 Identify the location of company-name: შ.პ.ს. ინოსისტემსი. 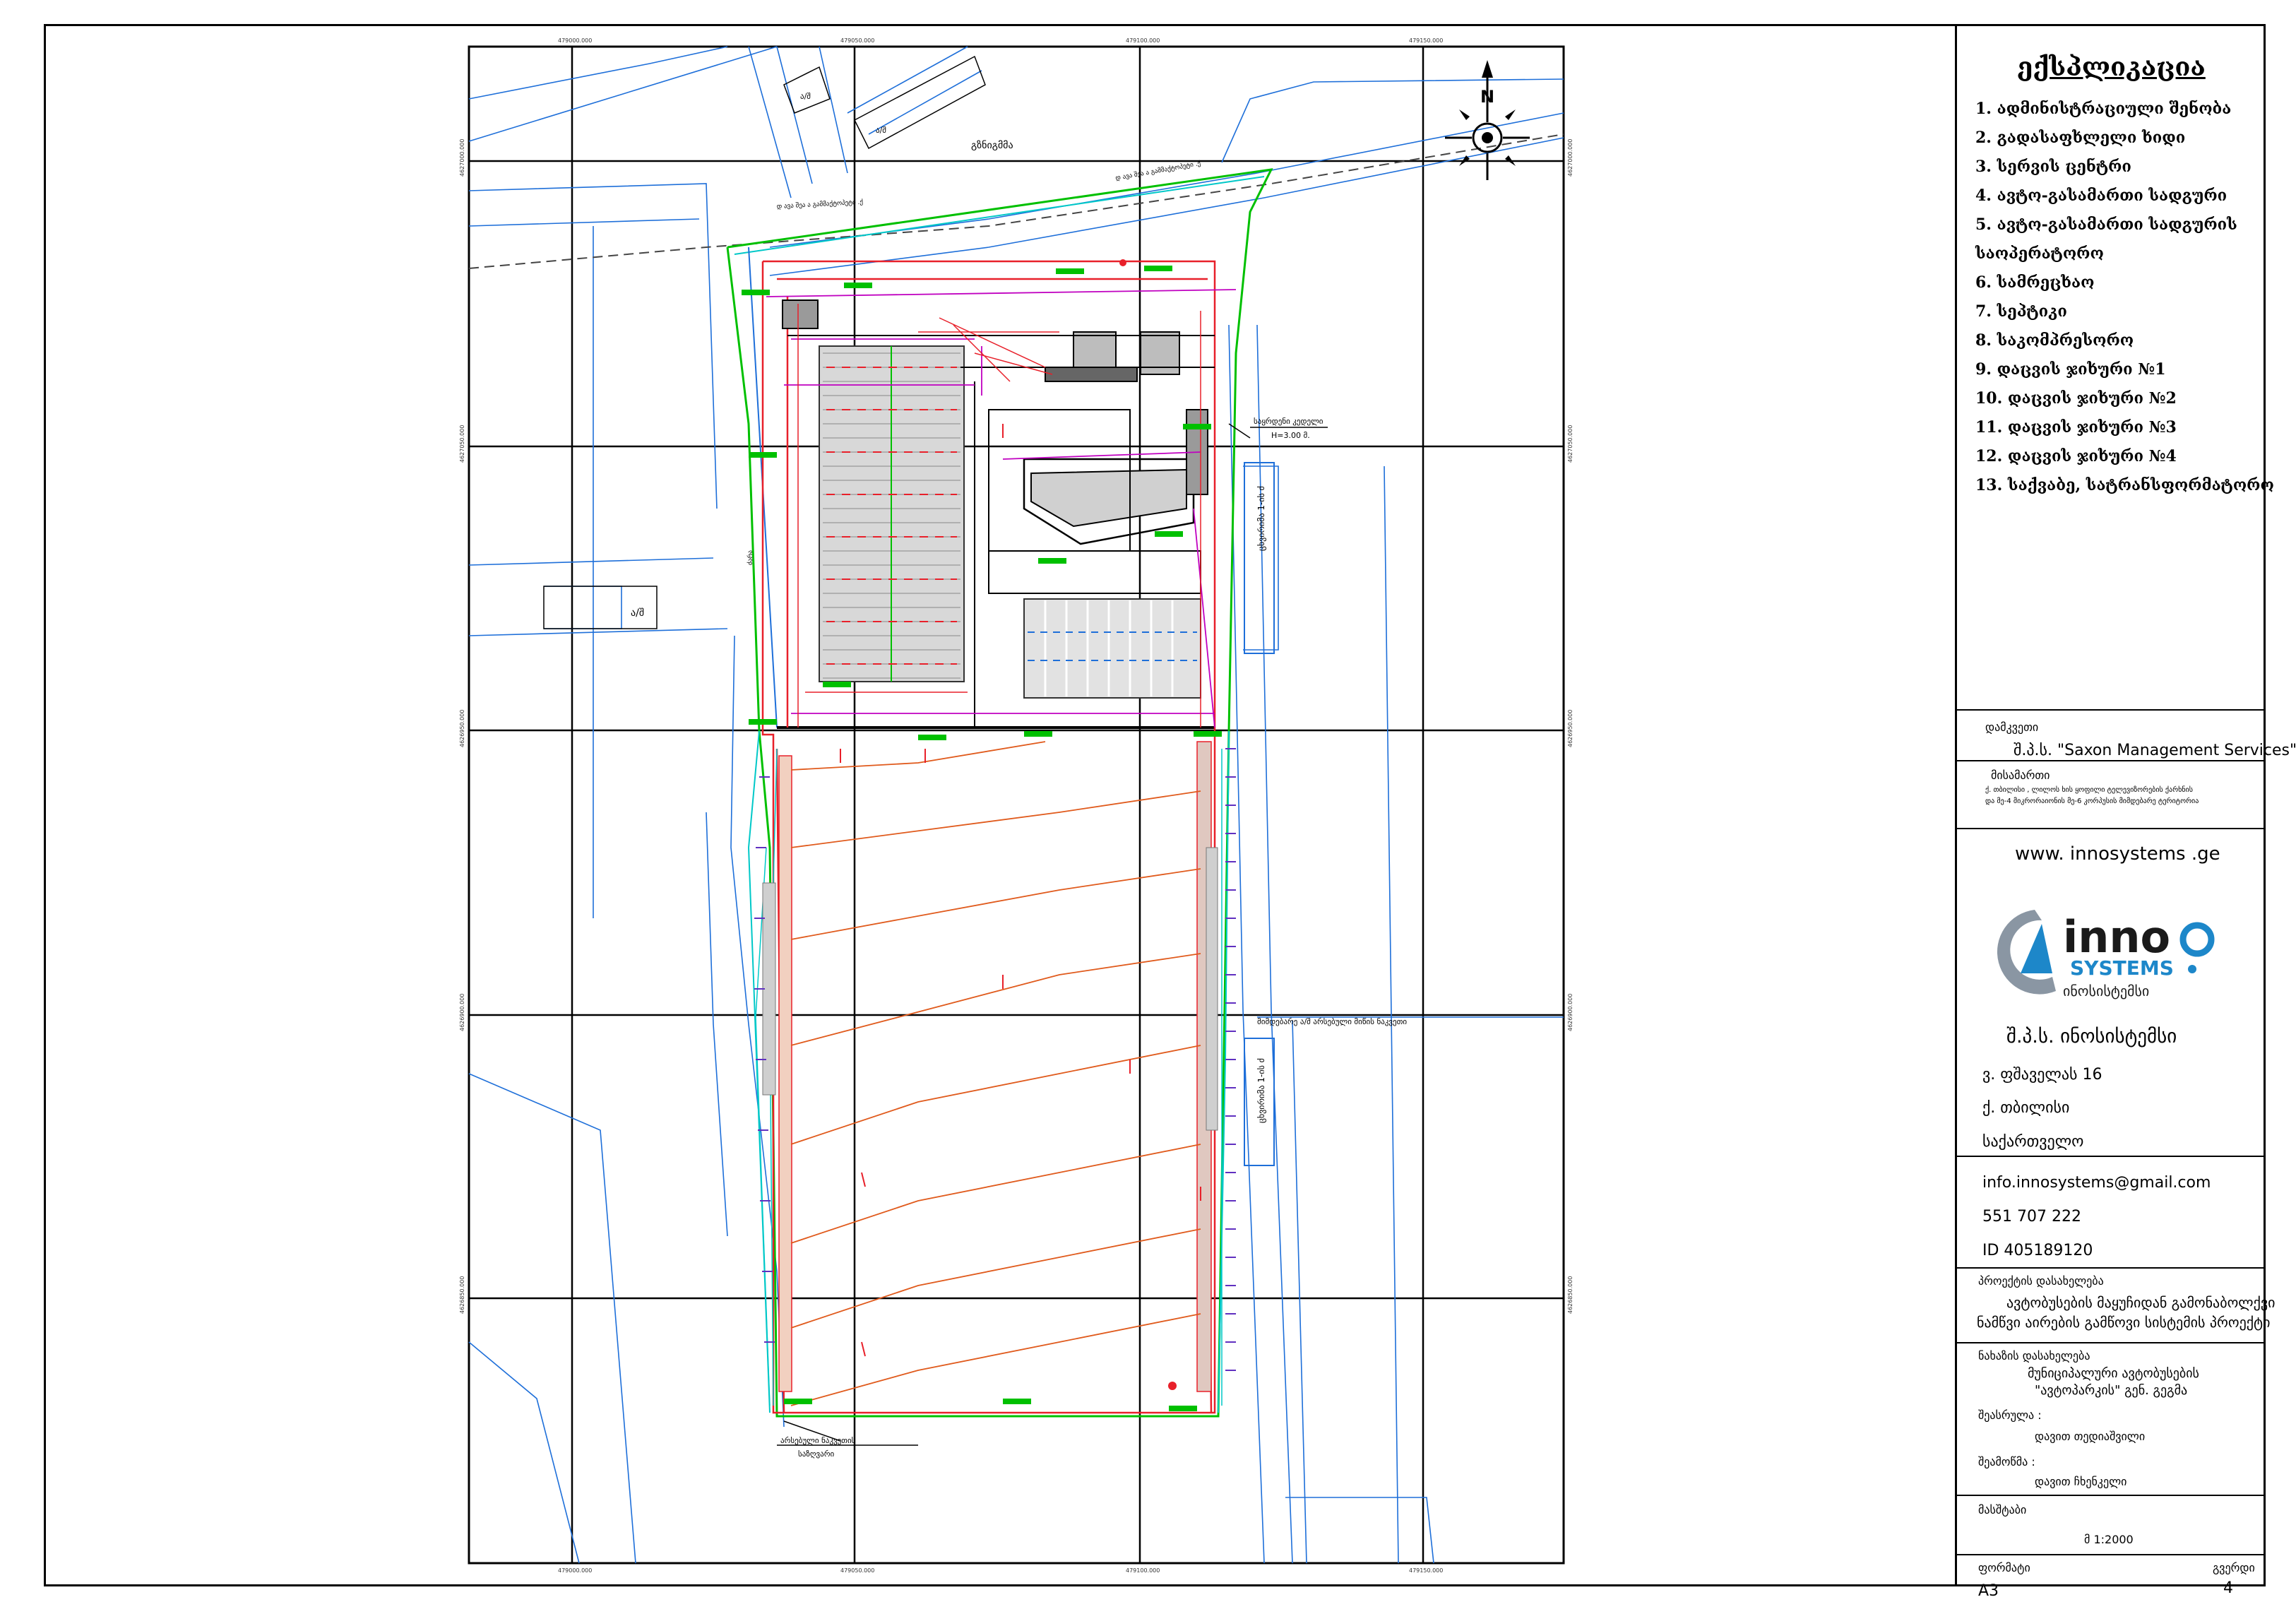
(2091, 1037).